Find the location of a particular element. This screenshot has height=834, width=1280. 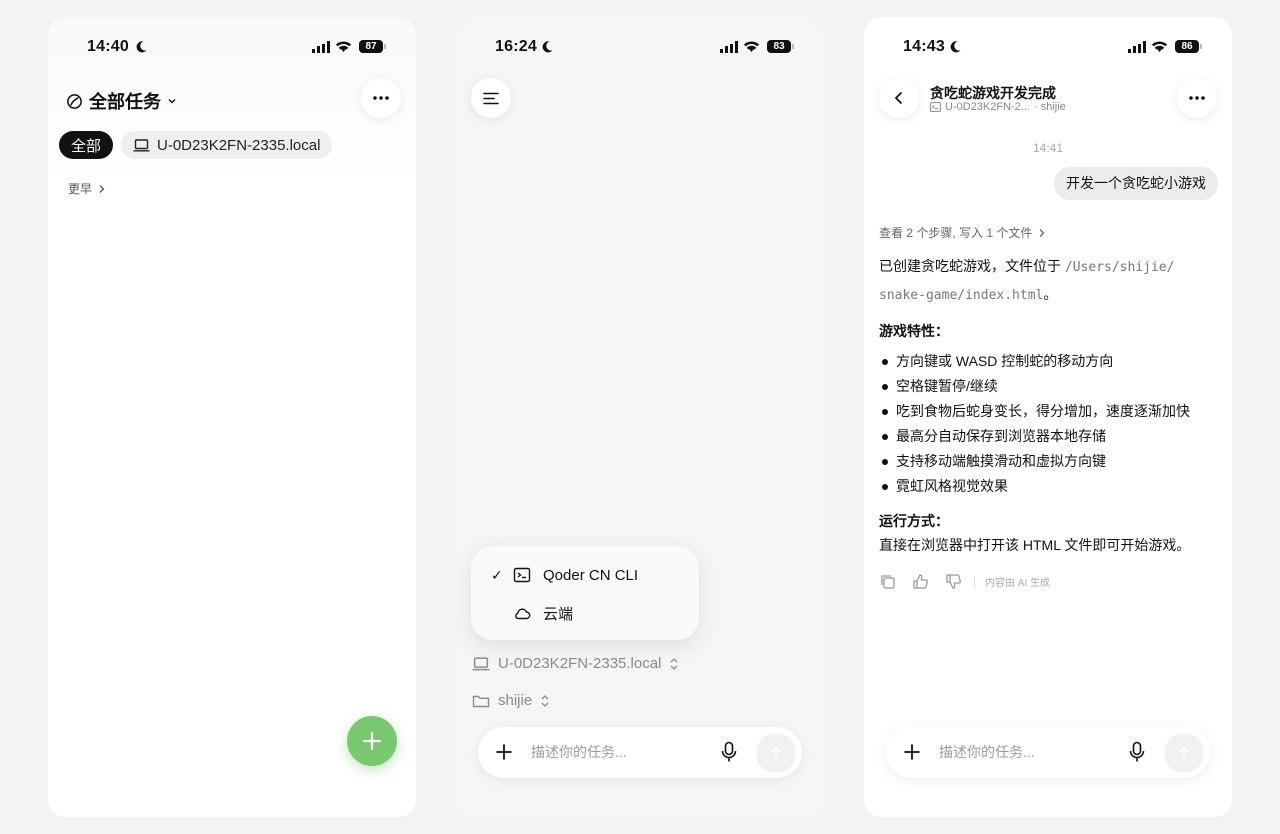

list-item: 霓虹风格视觉效果 is located at coordinates (1049, 486).